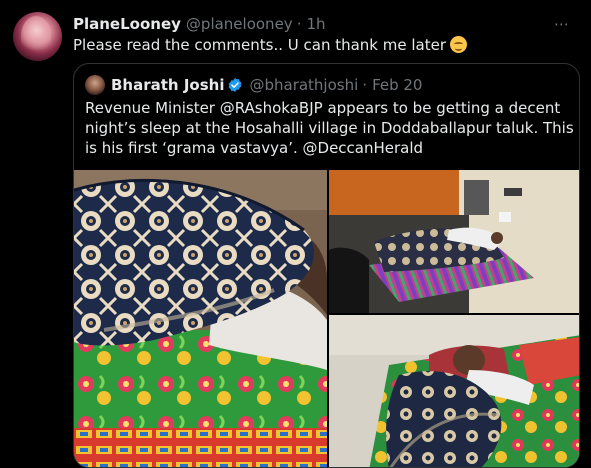 The height and width of the screenshot is (468, 591). What do you see at coordinates (235, 85) in the screenshot?
I see `verified-badge-icon` at bounding box center [235, 85].